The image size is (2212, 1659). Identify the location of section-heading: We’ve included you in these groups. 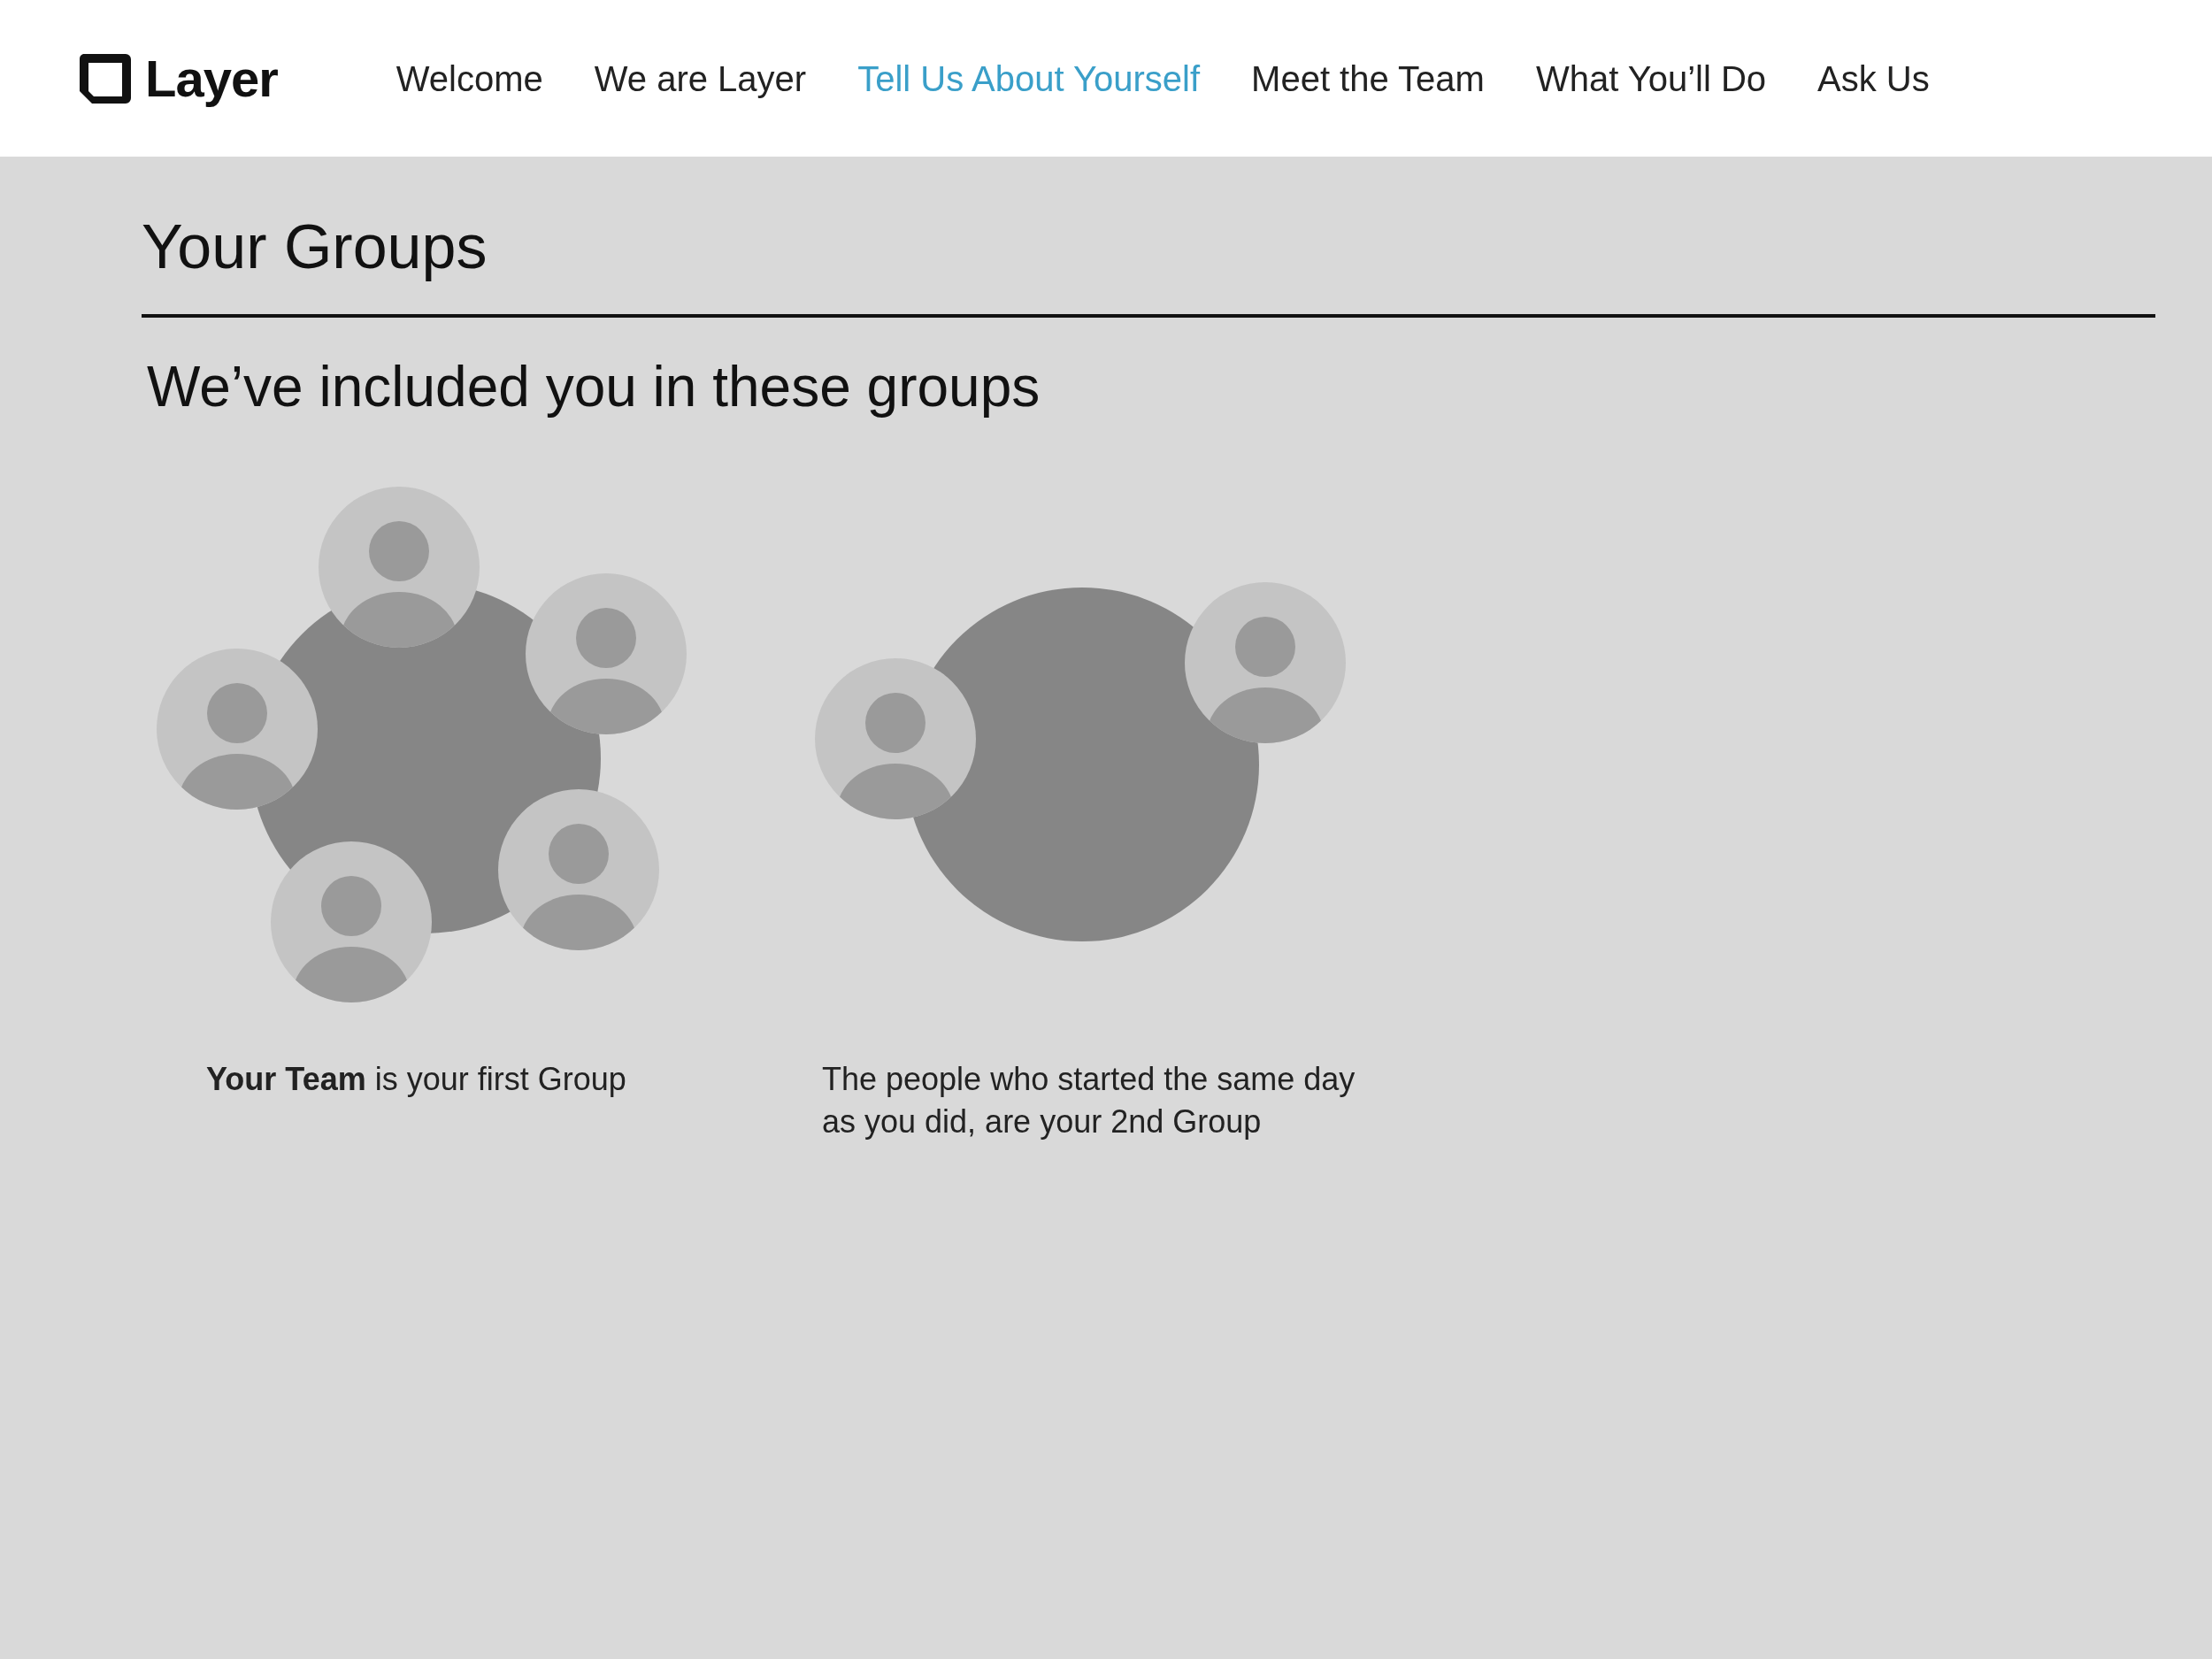
(594, 387).